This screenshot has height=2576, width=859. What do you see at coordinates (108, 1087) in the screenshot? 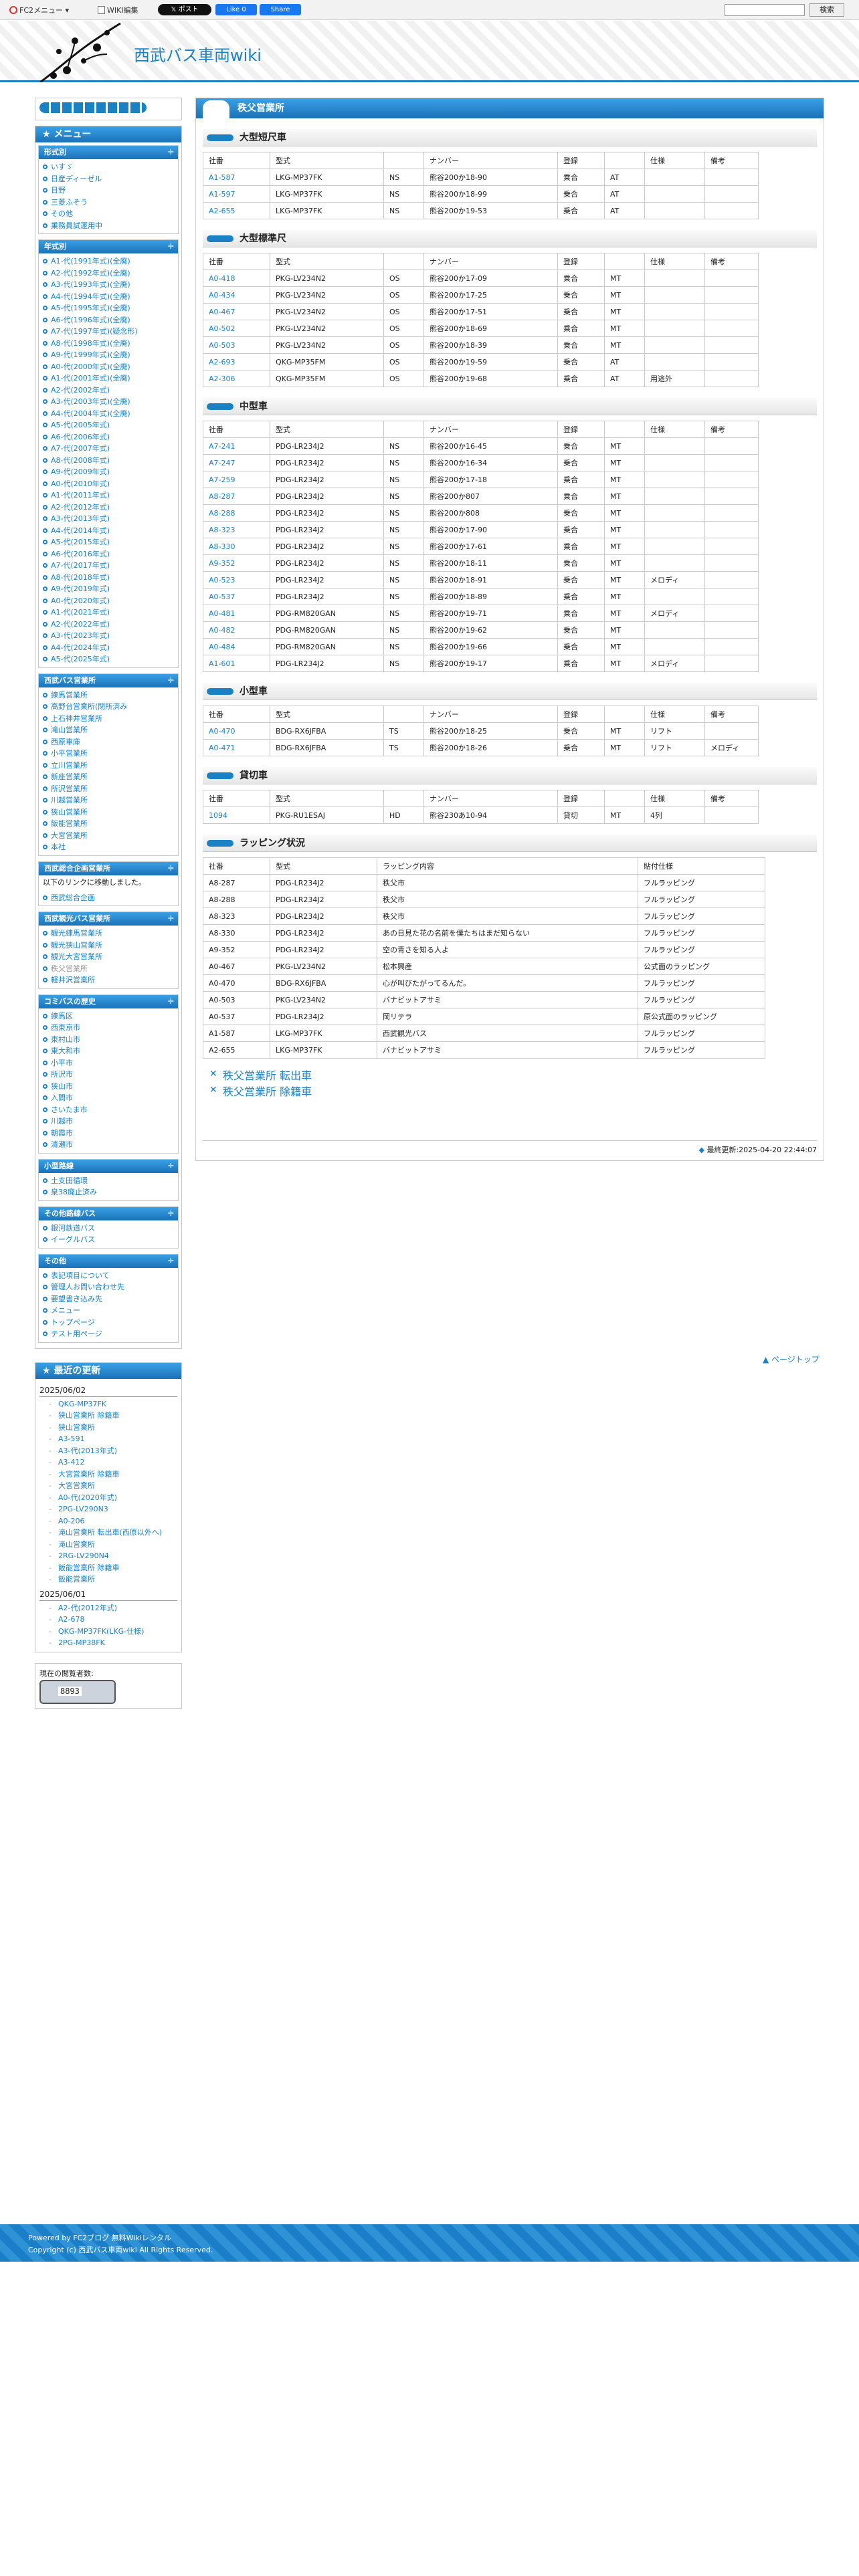
I see `menu-item: 狭山市` at bounding box center [108, 1087].